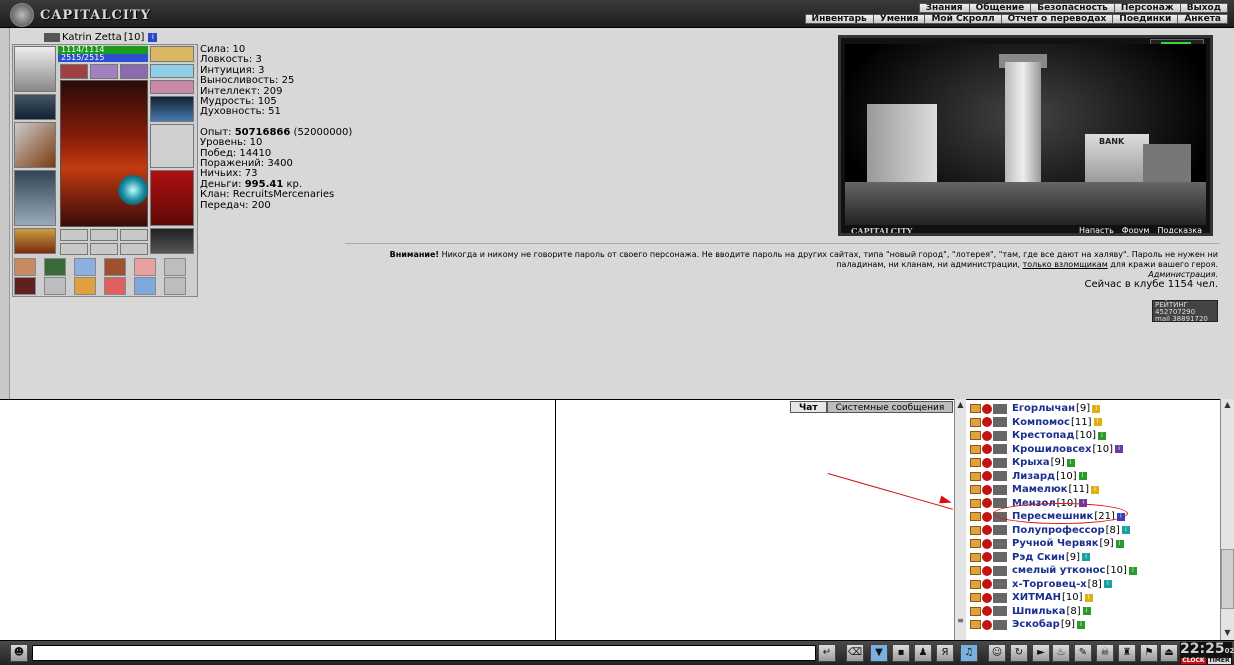  I want to click on user-name: х-Торговец-х, so click(1049, 584).